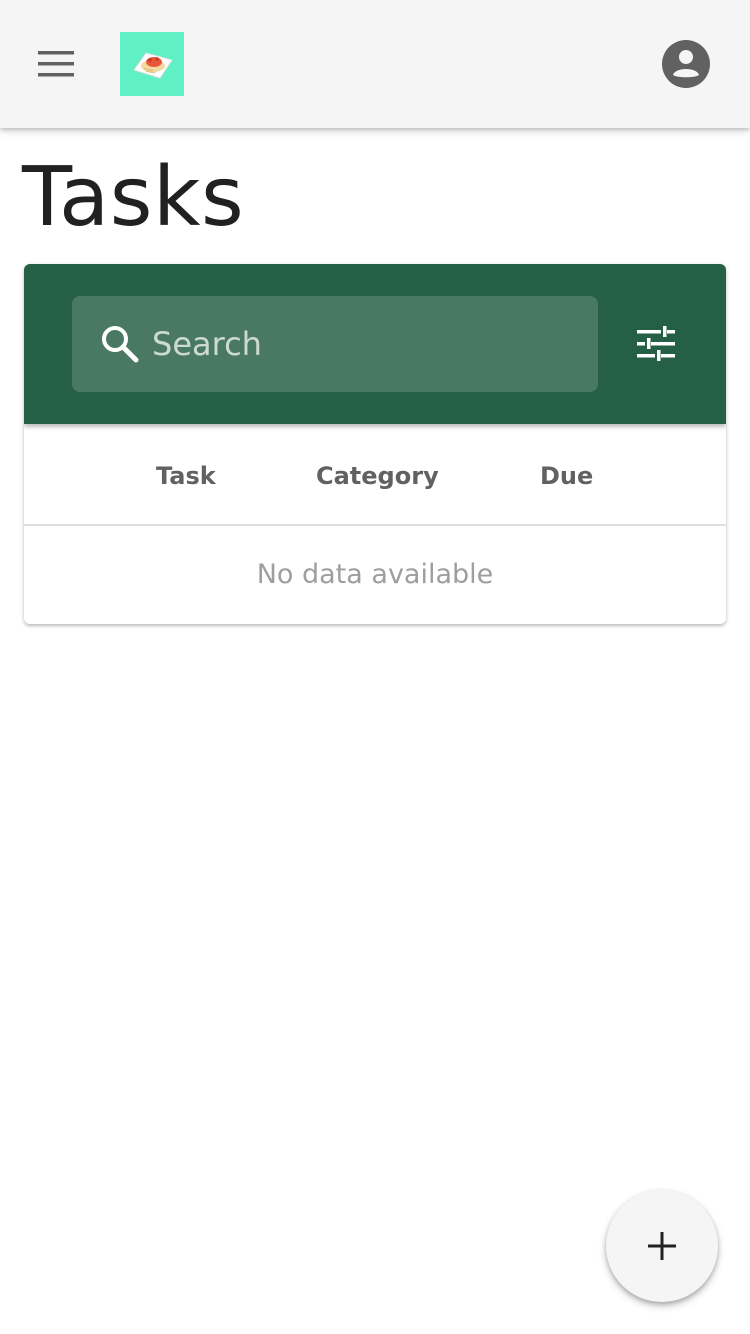 This screenshot has width=750, height=1334. I want to click on hamburger-menu-icon, so click(56, 64).